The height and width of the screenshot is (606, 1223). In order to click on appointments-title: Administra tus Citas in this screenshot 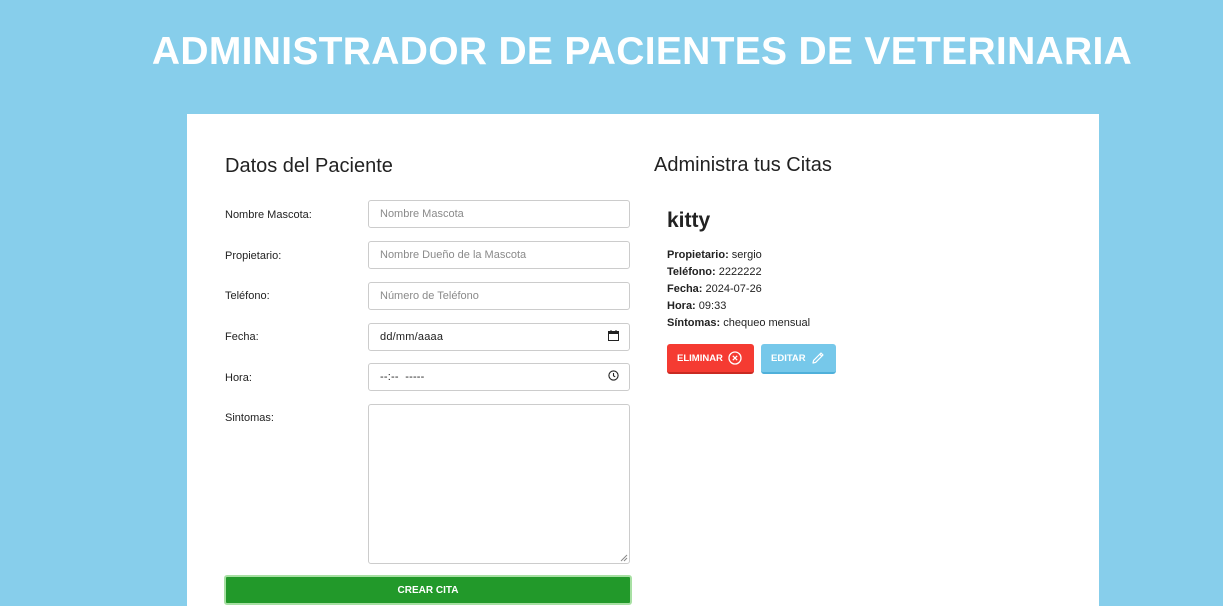, I will do `click(743, 165)`.